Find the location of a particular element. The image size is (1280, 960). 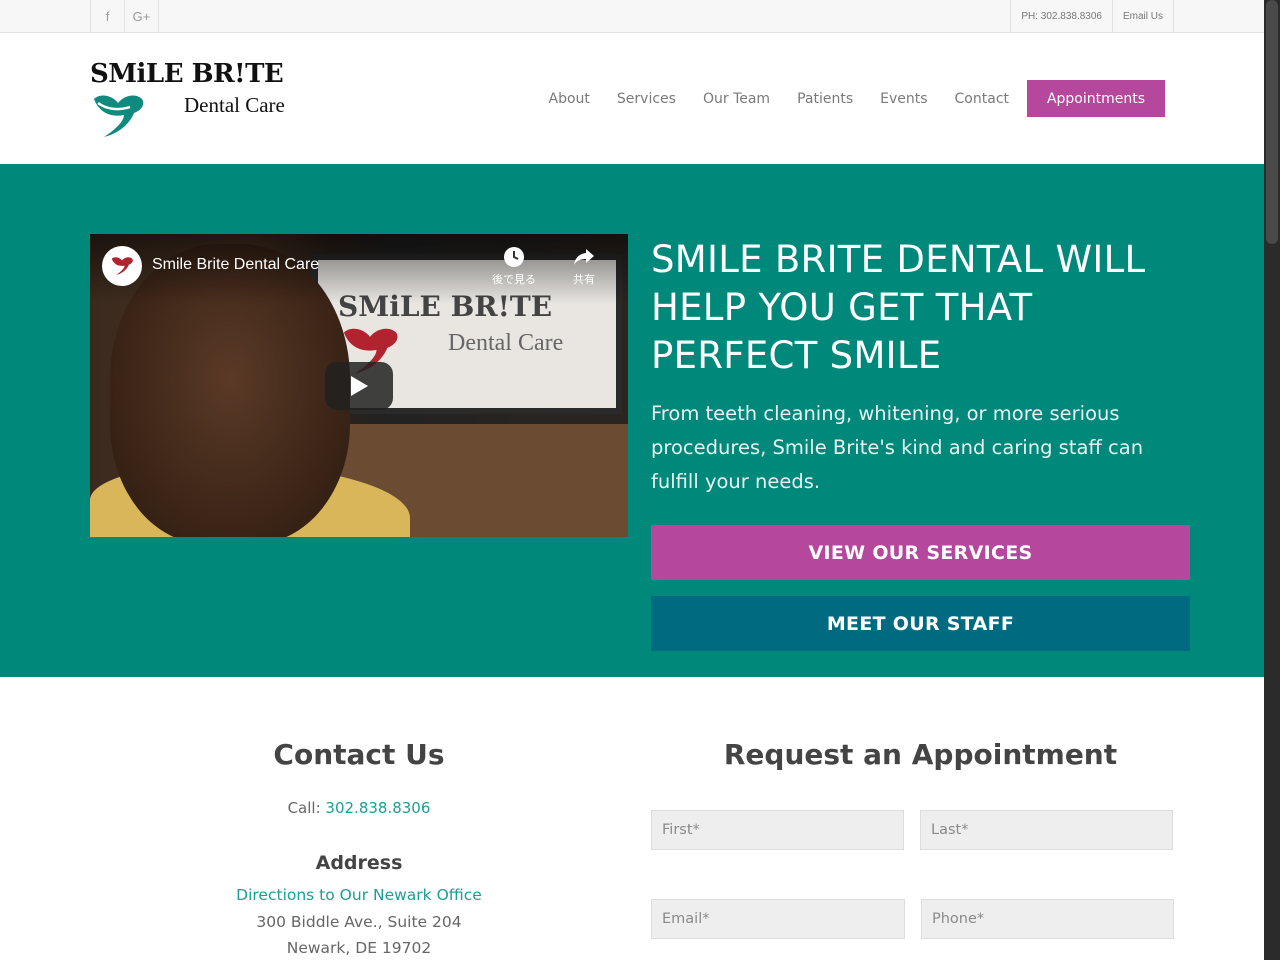

site-logo: SMiLE BR!TE Dental Care is located at coordinates (192, 99).